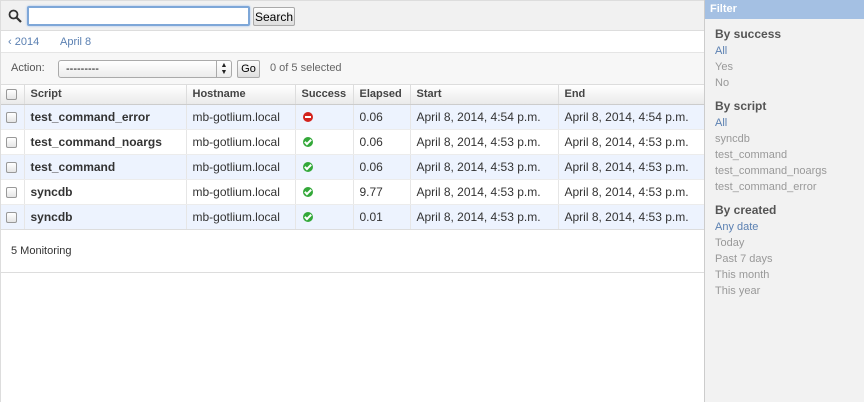  I want to click on action-label: Action:, so click(28, 68).